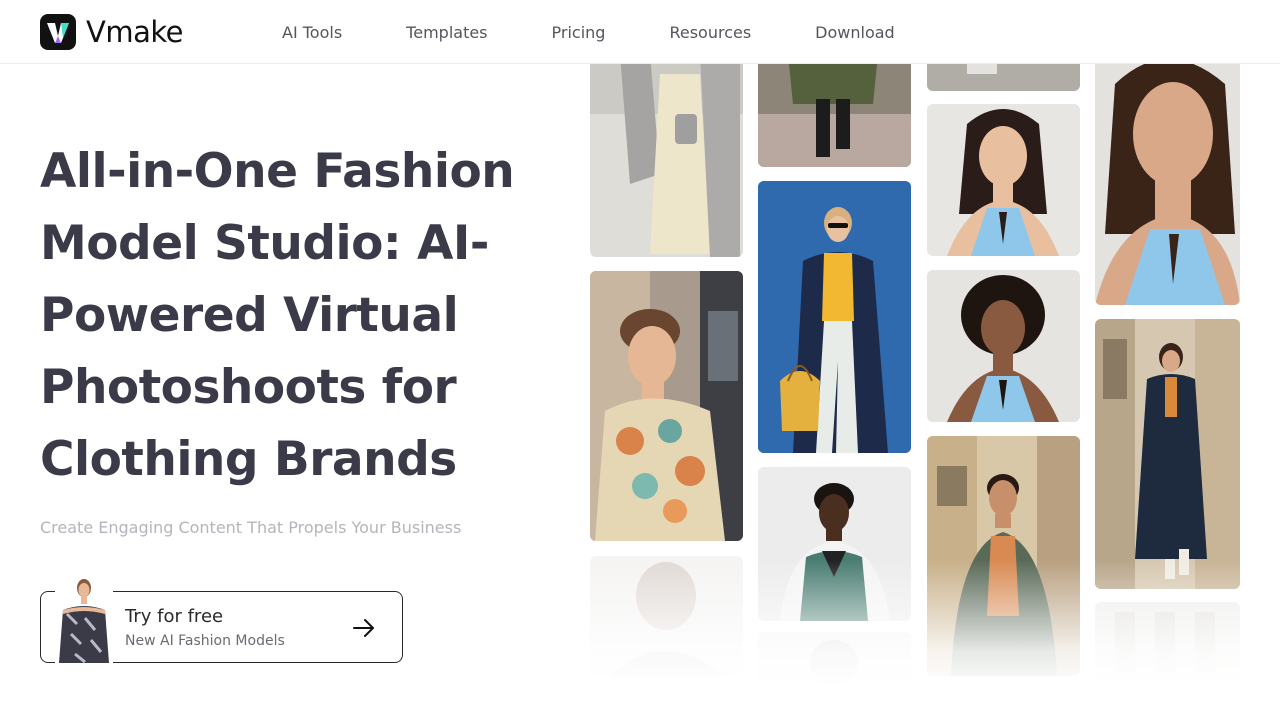 This screenshot has width=1280, height=720. What do you see at coordinates (834, 658) in the screenshot?
I see `photo-faded-extra` at bounding box center [834, 658].